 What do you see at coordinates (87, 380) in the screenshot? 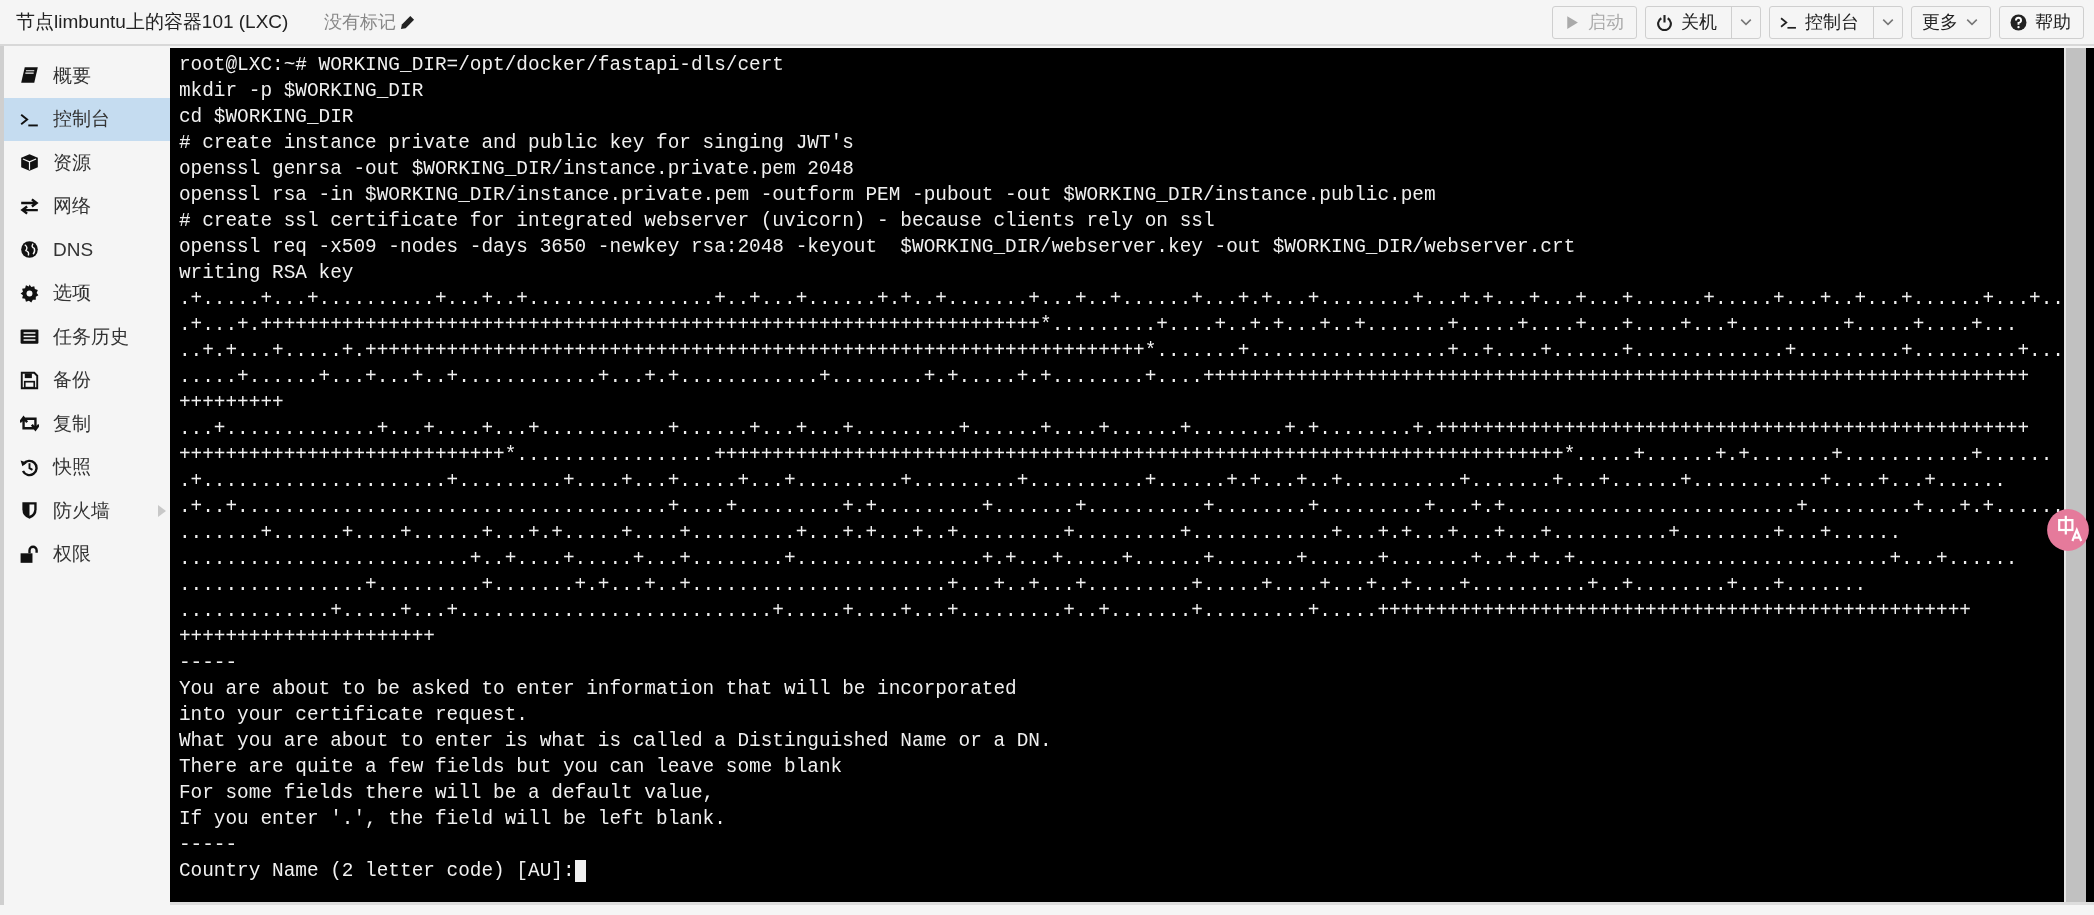
I see `sidebar-item: 备份` at bounding box center [87, 380].